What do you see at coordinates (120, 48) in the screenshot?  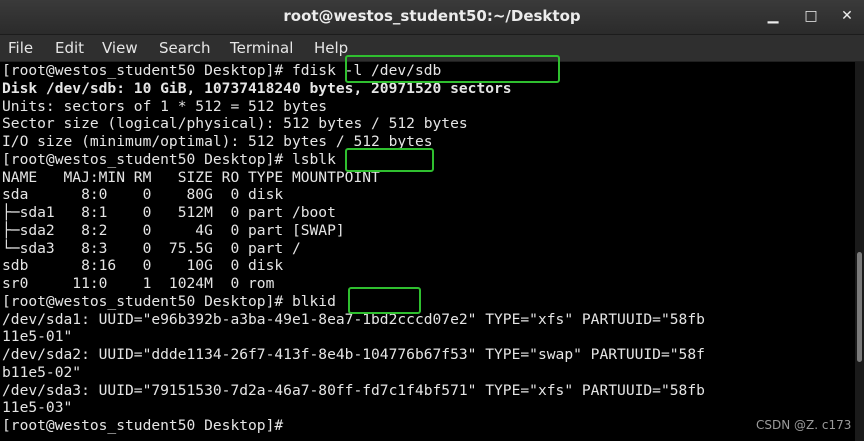 I see `menu-view: View` at bounding box center [120, 48].